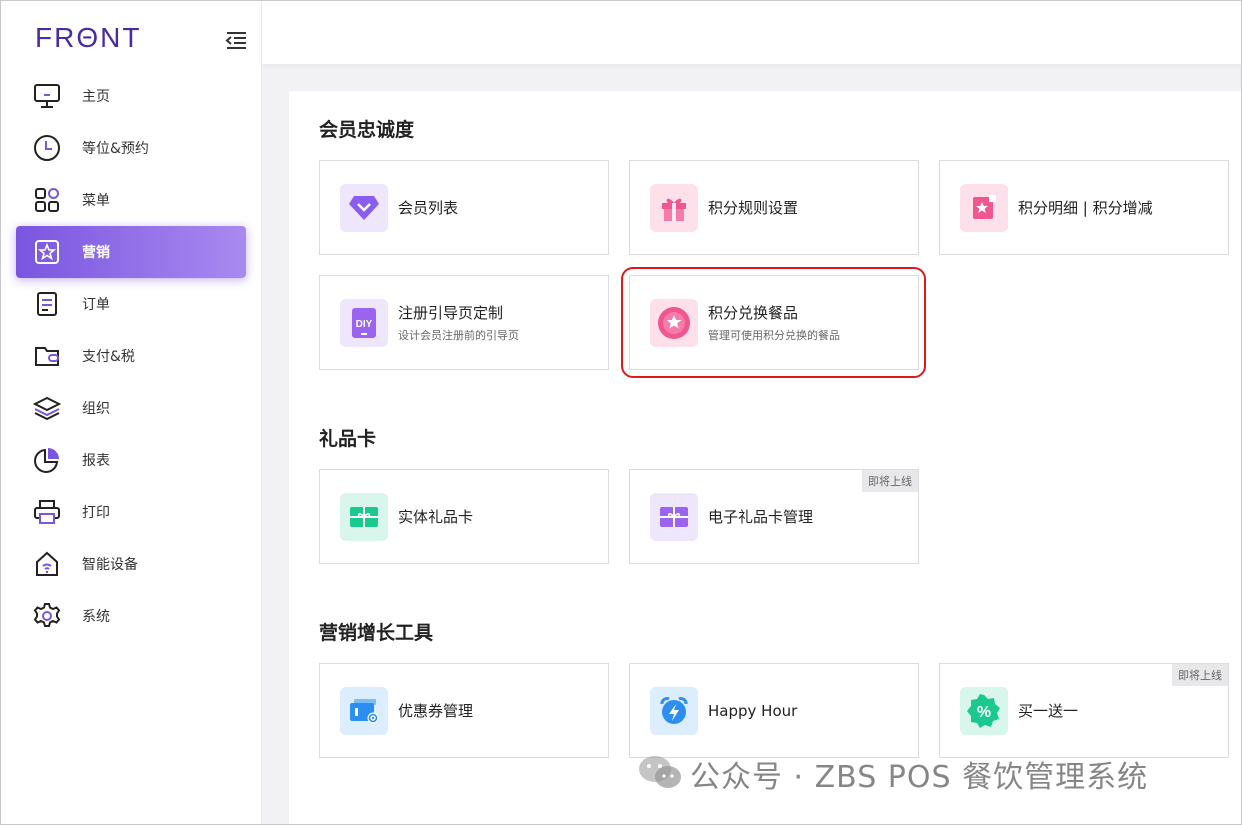 This screenshot has height=825, width=1242. I want to click on sidebar-item-print: 打印, so click(131, 512).